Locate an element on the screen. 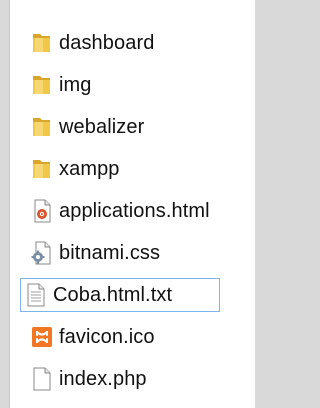  file-name: img is located at coordinates (75, 84).